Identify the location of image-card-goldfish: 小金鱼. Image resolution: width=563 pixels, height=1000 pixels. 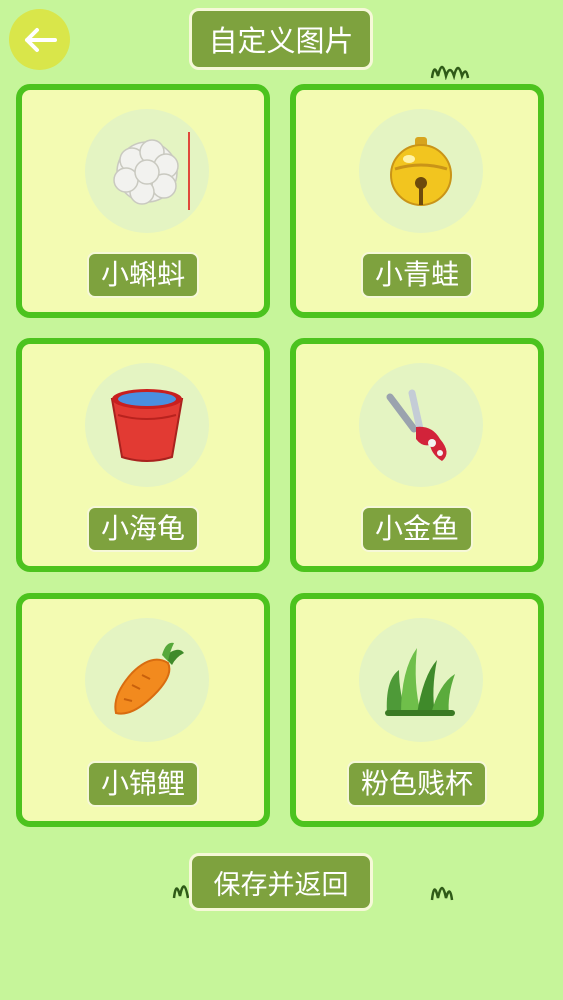
(417, 455).